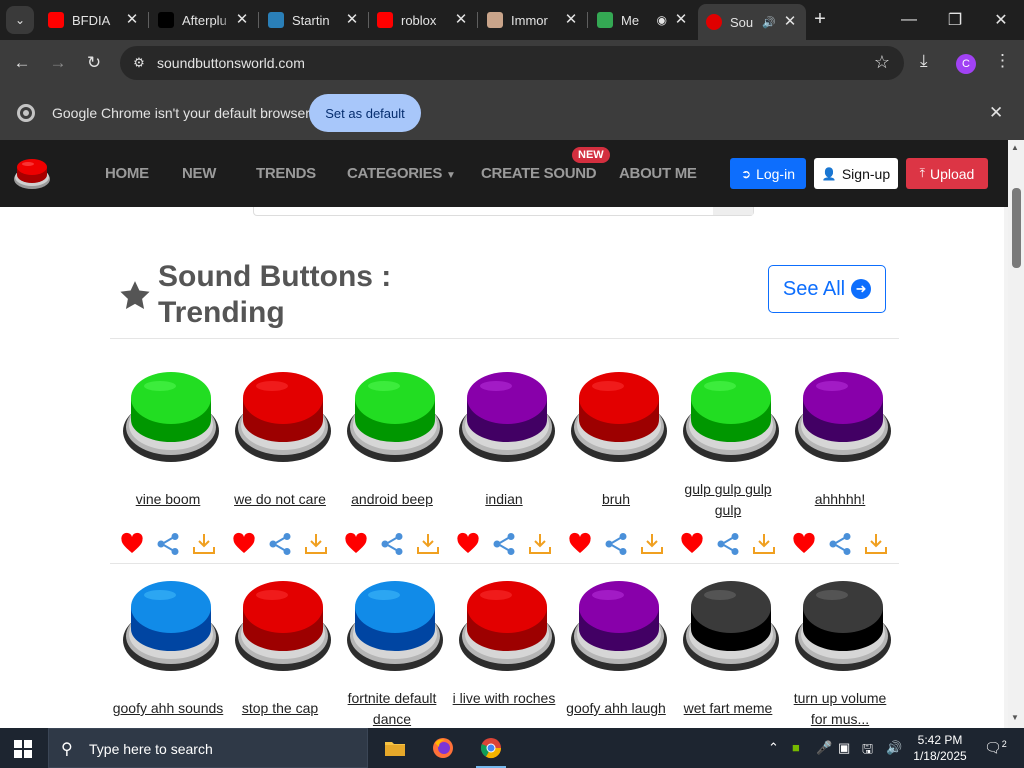 The image size is (1024, 768). Describe the element at coordinates (94, 63) in the screenshot. I see `reload-button: ↻` at that location.